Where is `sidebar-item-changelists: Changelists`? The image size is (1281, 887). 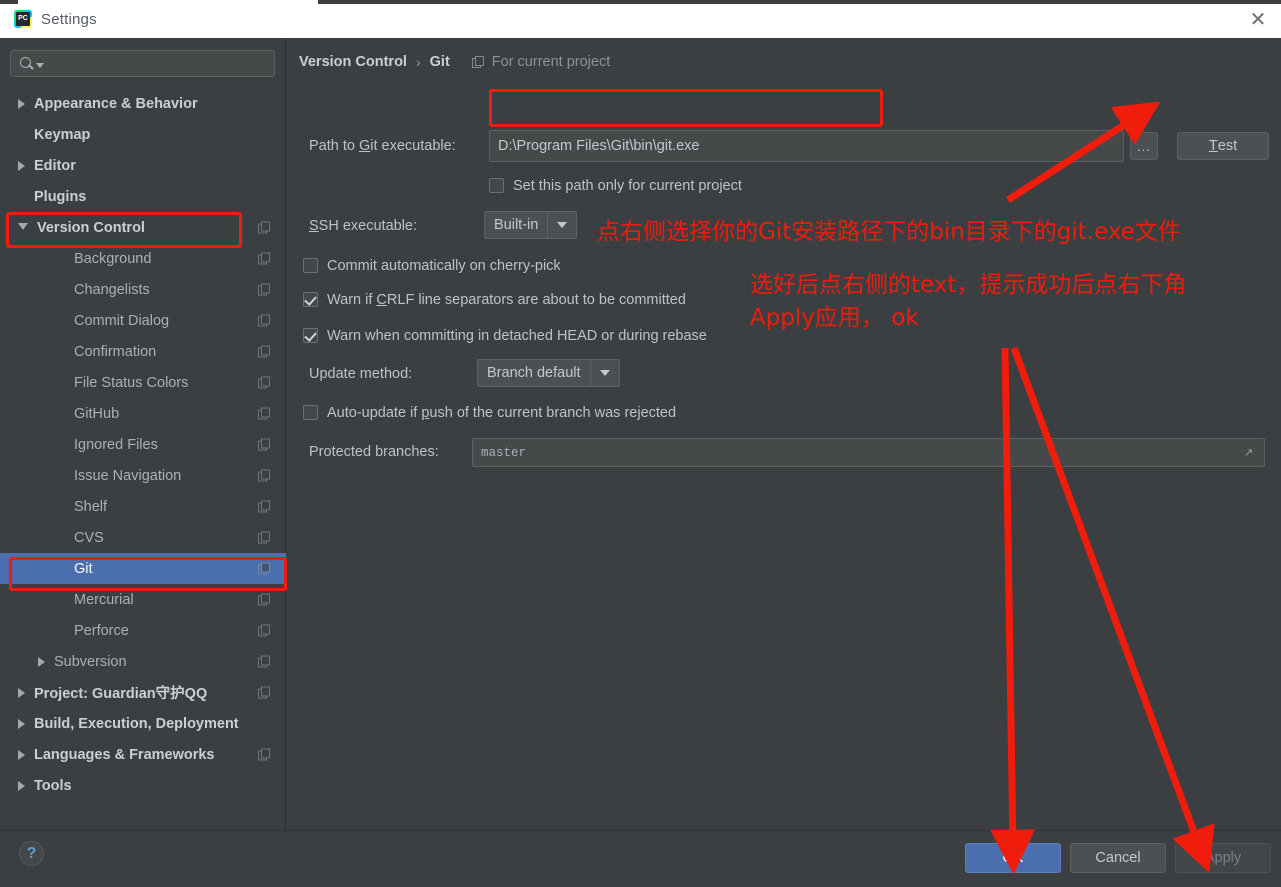 sidebar-item-changelists: Changelists is located at coordinates (143, 289).